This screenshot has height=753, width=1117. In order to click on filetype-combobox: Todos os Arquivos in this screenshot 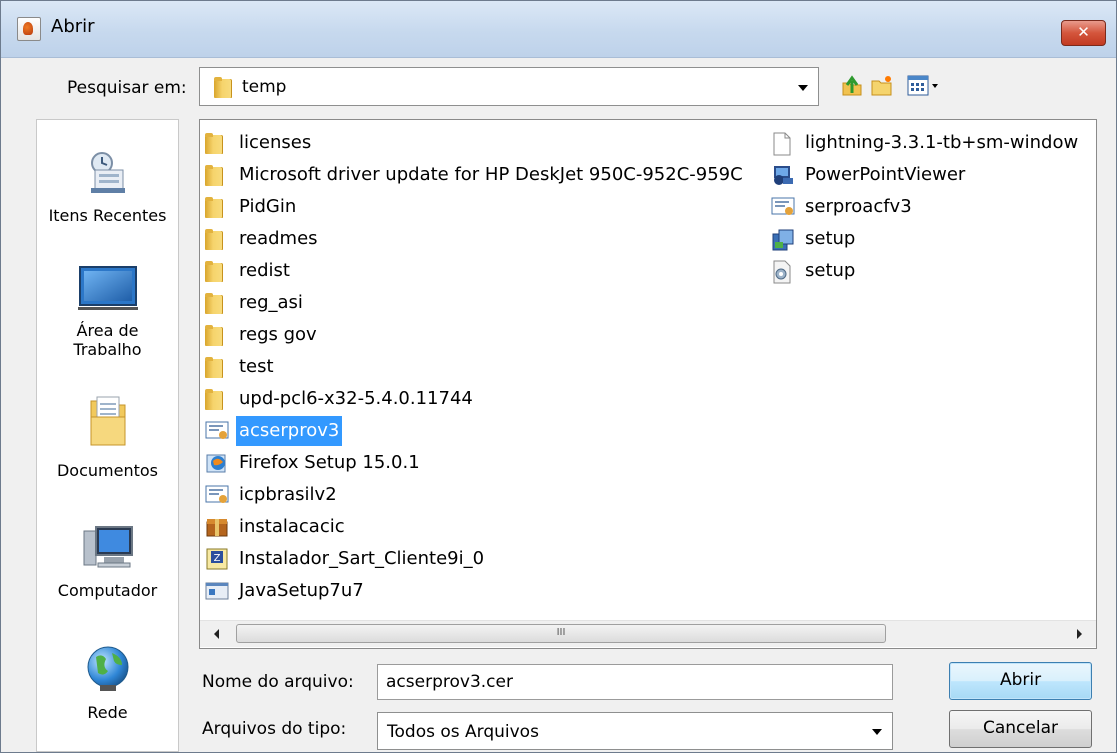, I will do `click(635, 731)`.